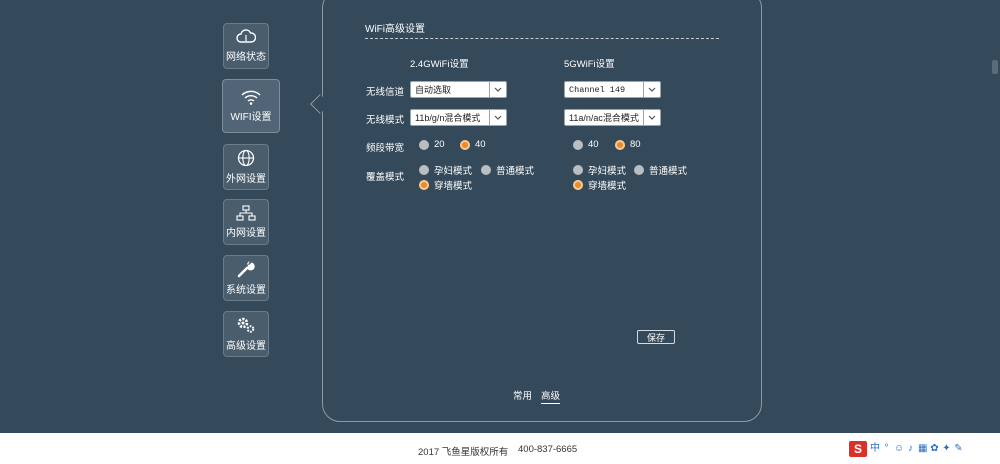 This screenshot has width=1000, height=464. Describe the element at coordinates (507, 170) in the screenshot. I see `coverage-24g-normal-radio: 普通模式` at that location.